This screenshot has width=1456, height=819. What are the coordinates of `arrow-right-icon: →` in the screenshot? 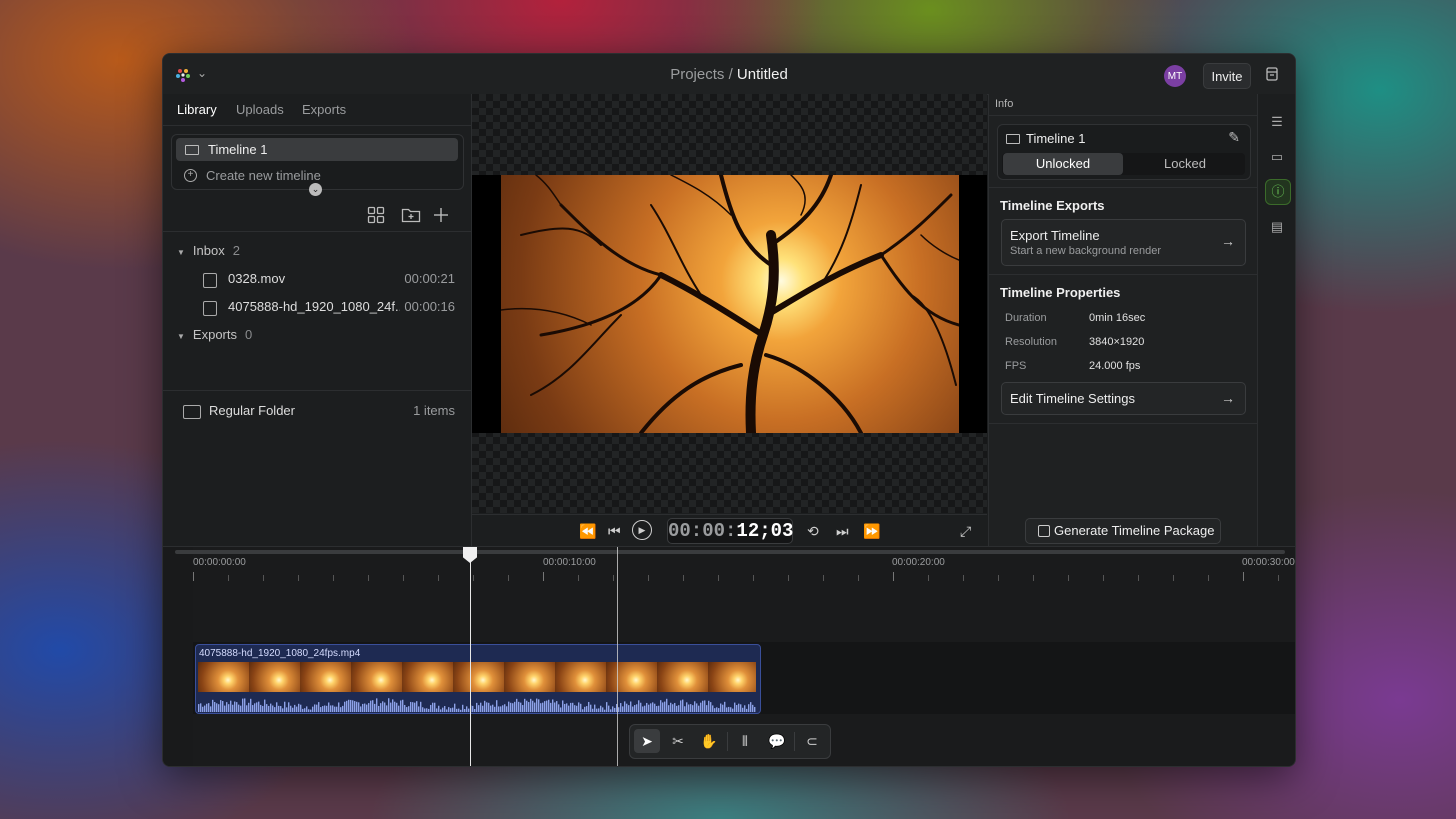 It's located at (1228, 398).